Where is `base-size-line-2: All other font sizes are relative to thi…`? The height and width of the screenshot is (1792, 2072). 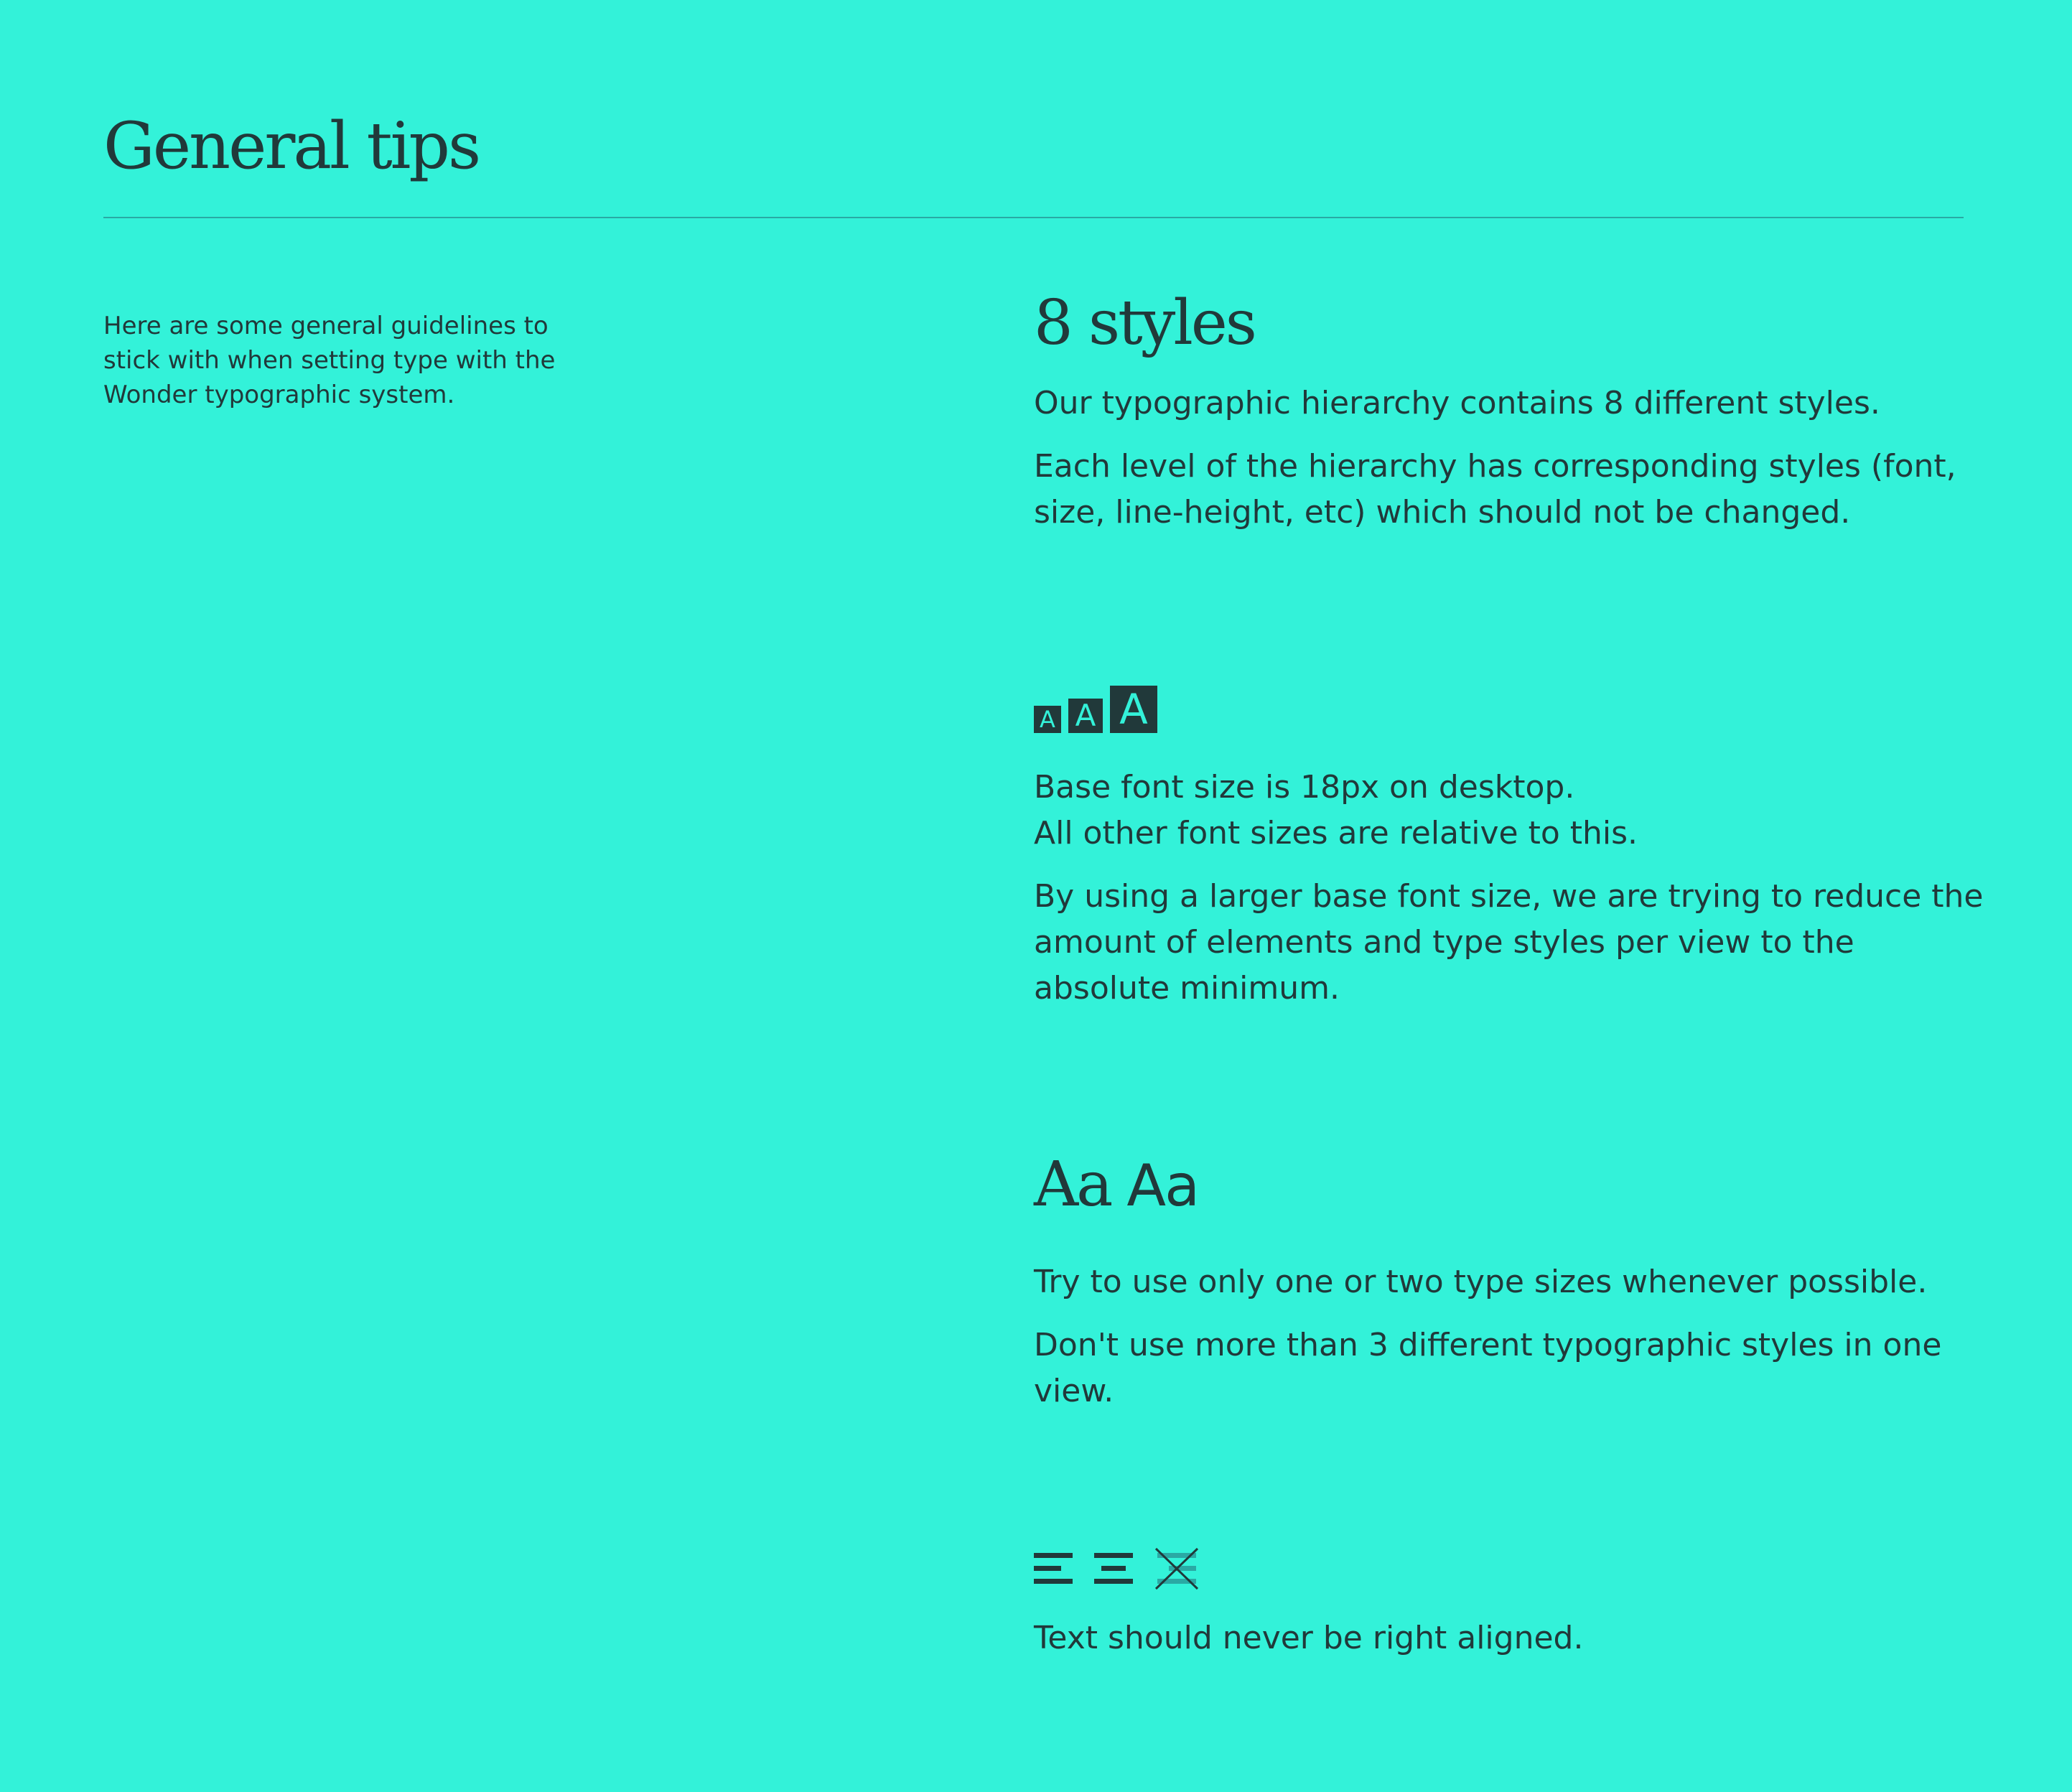 base-size-line-2: All other font sizes are relative to thi… is located at coordinates (1336, 833).